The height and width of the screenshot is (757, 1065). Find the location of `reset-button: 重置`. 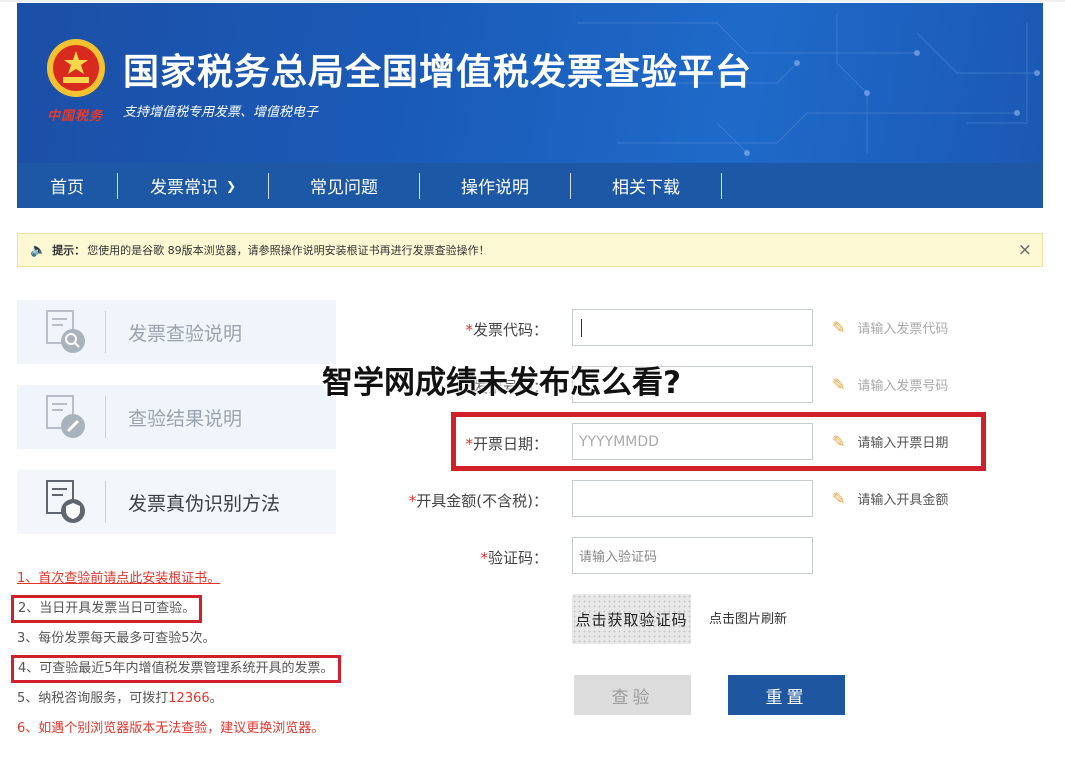

reset-button: 重置 is located at coordinates (786, 695).